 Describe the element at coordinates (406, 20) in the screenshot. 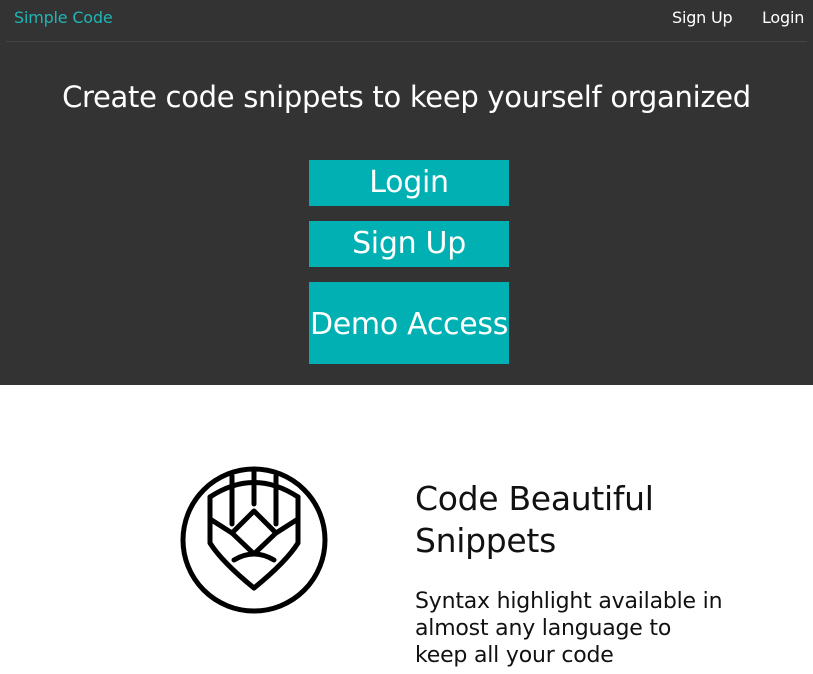

I see `navbar: Simple Code Sign Up Login` at that location.